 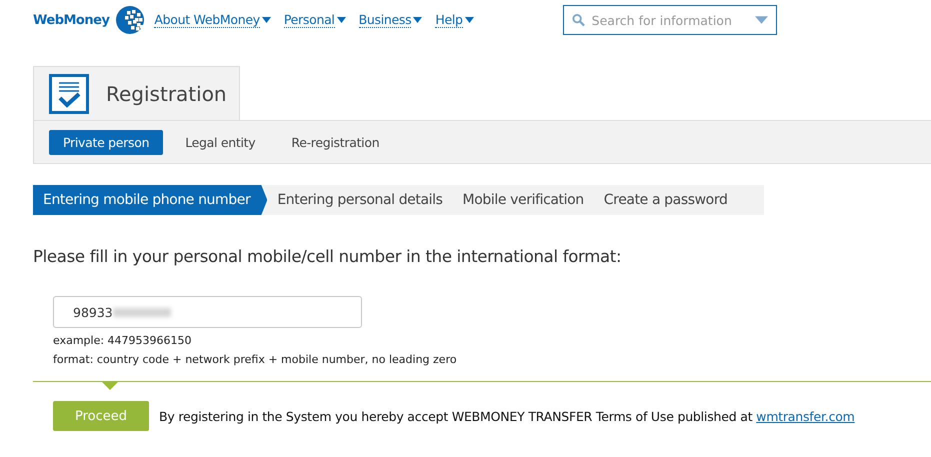 What do you see at coordinates (454, 20) in the screenshot?
I see `nav-link: Help` at bounding box center [454, 20].